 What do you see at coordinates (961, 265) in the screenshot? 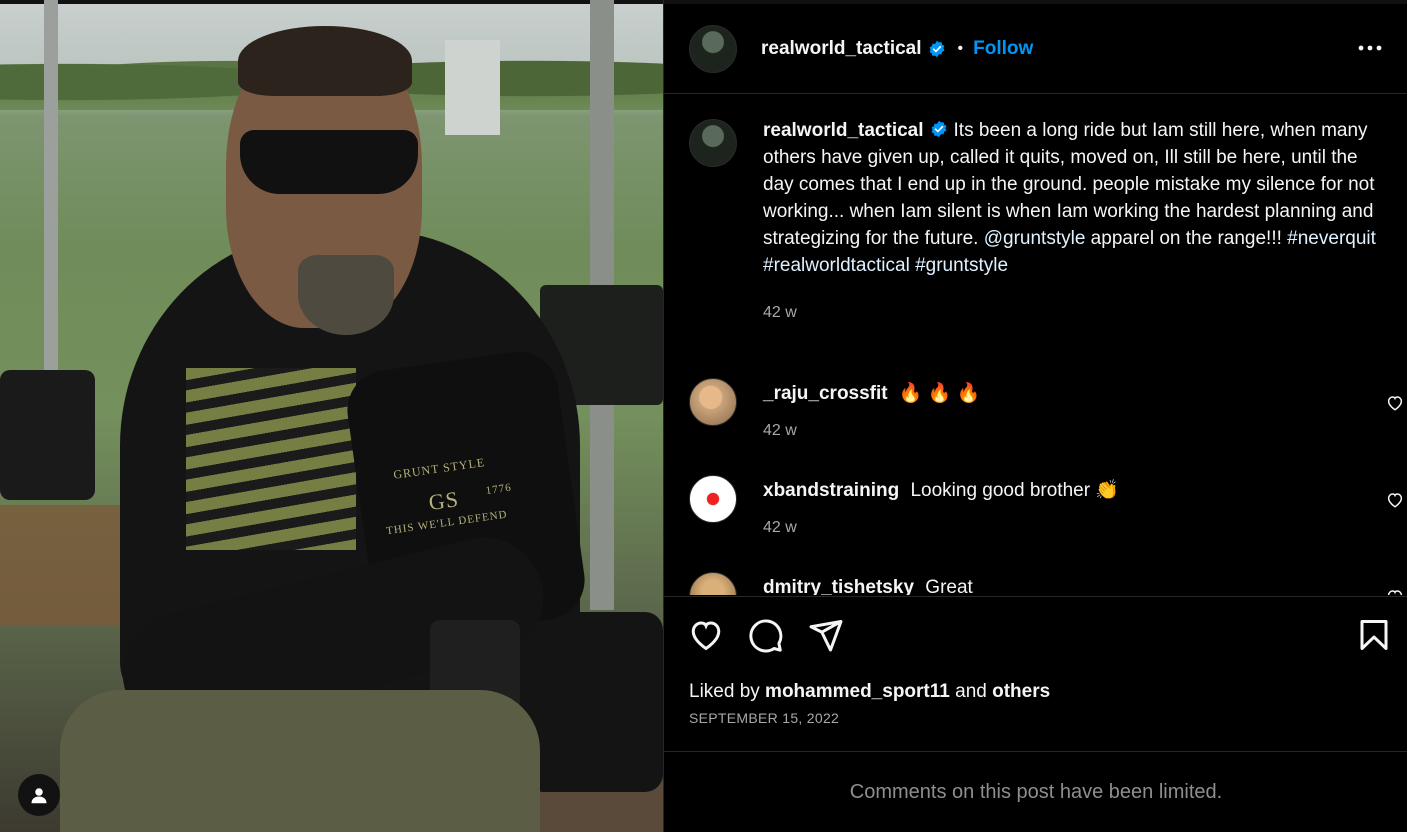
I see `hashtag-link: #gruntstyle` at bounding box center [961, 265].